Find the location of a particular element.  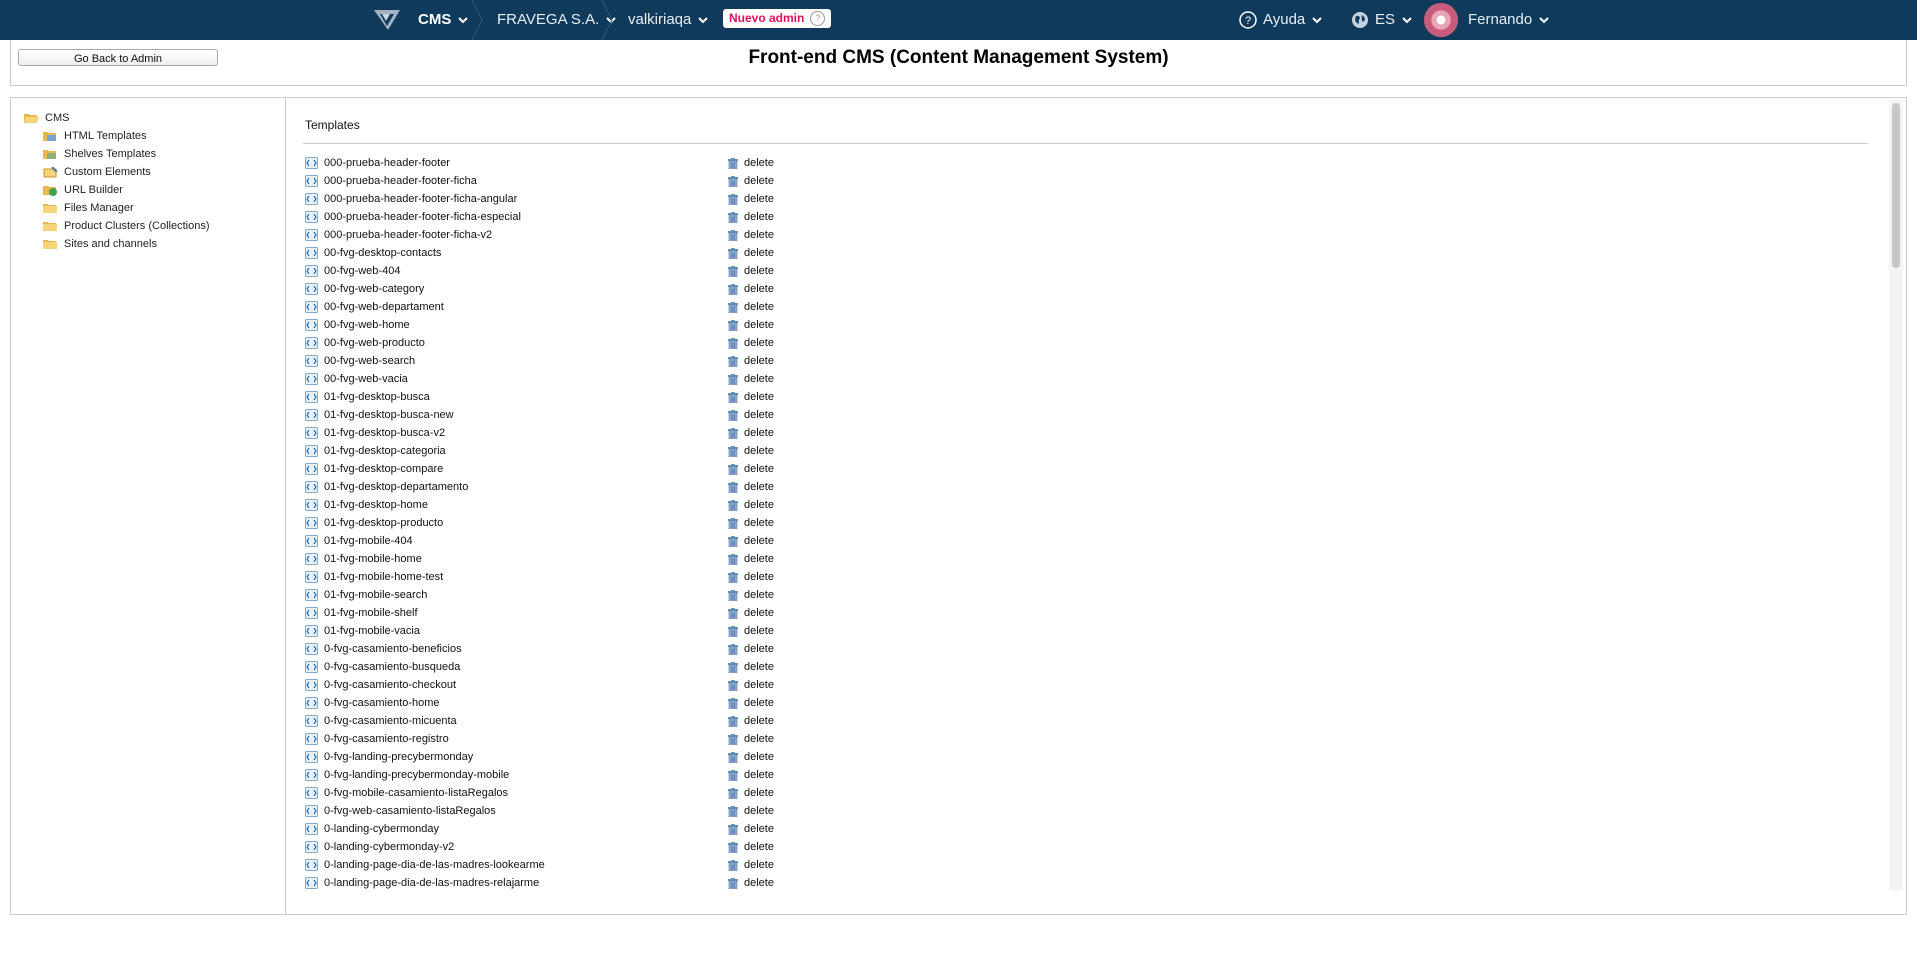

template-name-link: 0-fvg-casamiento-home is located at coordinates (382, 703).